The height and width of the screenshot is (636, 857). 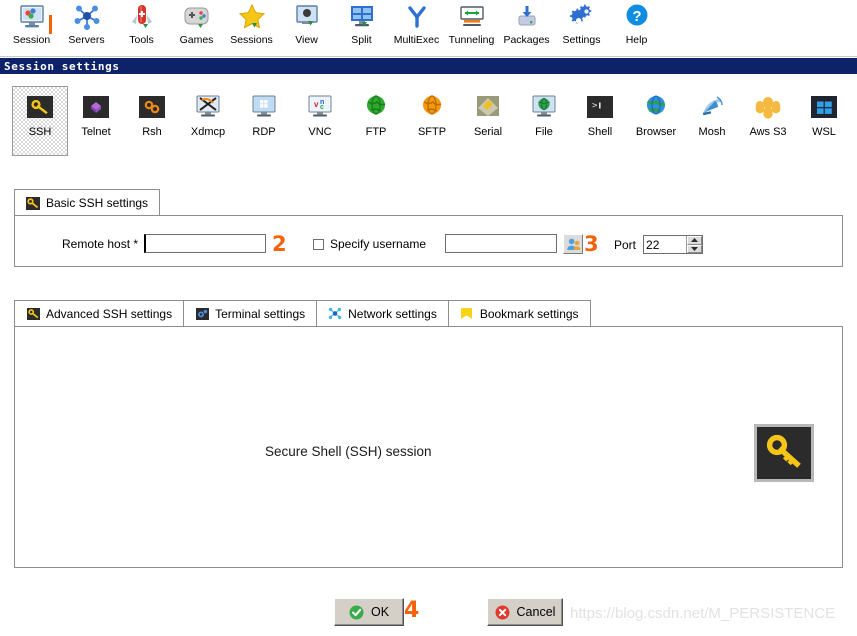 I want to click on file-icon, so click(x=544, y=107).